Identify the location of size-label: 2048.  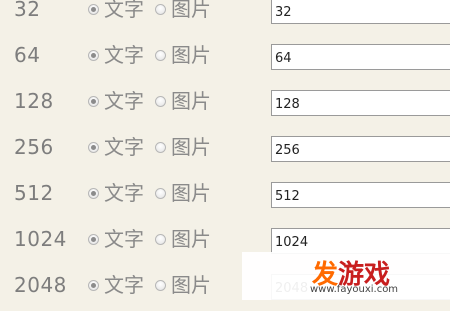
(40, 285).